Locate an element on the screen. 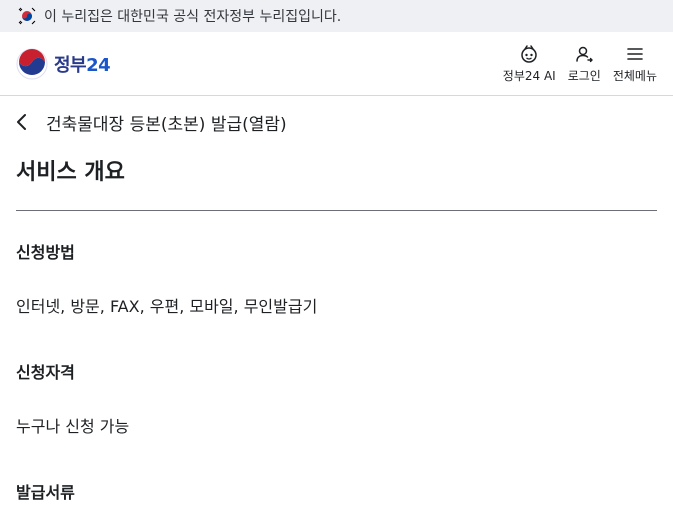 The height and width of the screenshot is (505, 673). service-overview-heading: 서비스 개요 is located at coordinates (336, 179).